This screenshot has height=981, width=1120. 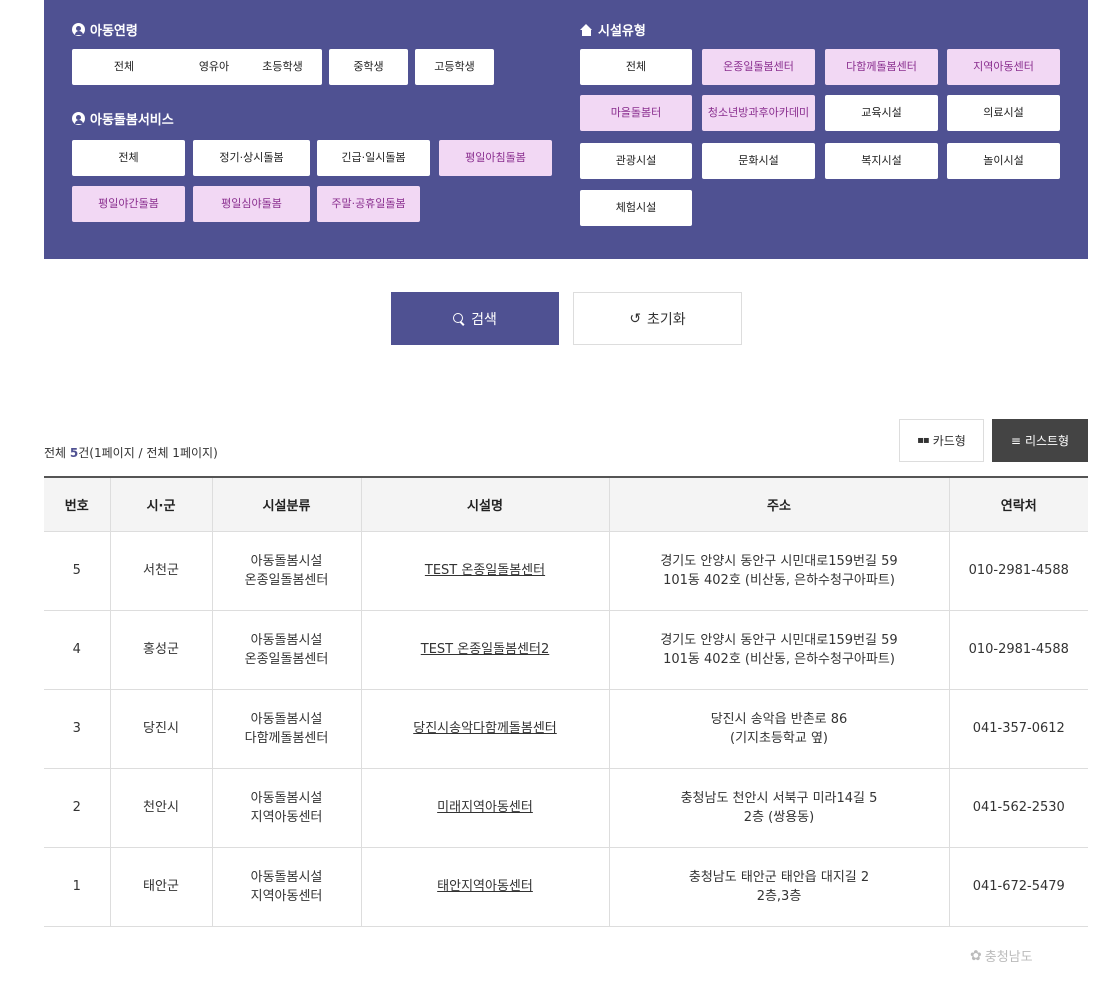 What do you see at coordinates (160, 887) in the screenshot?
I see `row-region: 태안군` at bounding box center [160, 887].